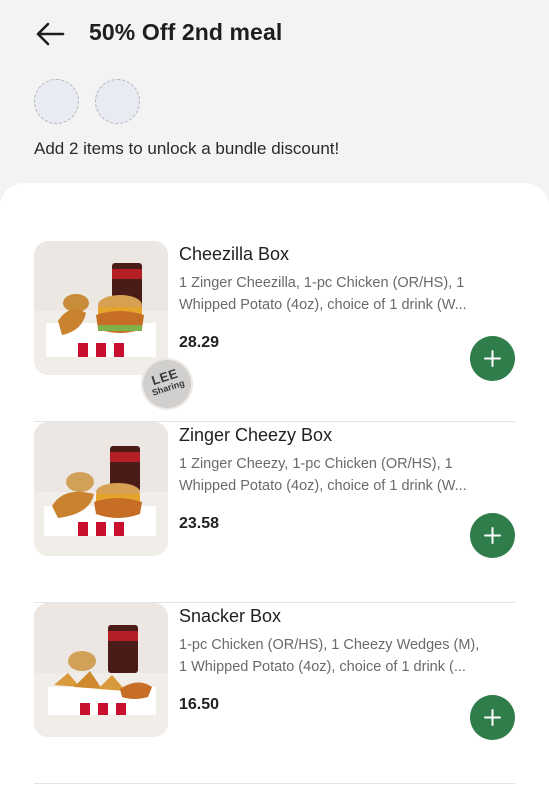 The width and height of the screenshot is (549, 800). I want to click on item-price: 28.29, so click(199, 342).